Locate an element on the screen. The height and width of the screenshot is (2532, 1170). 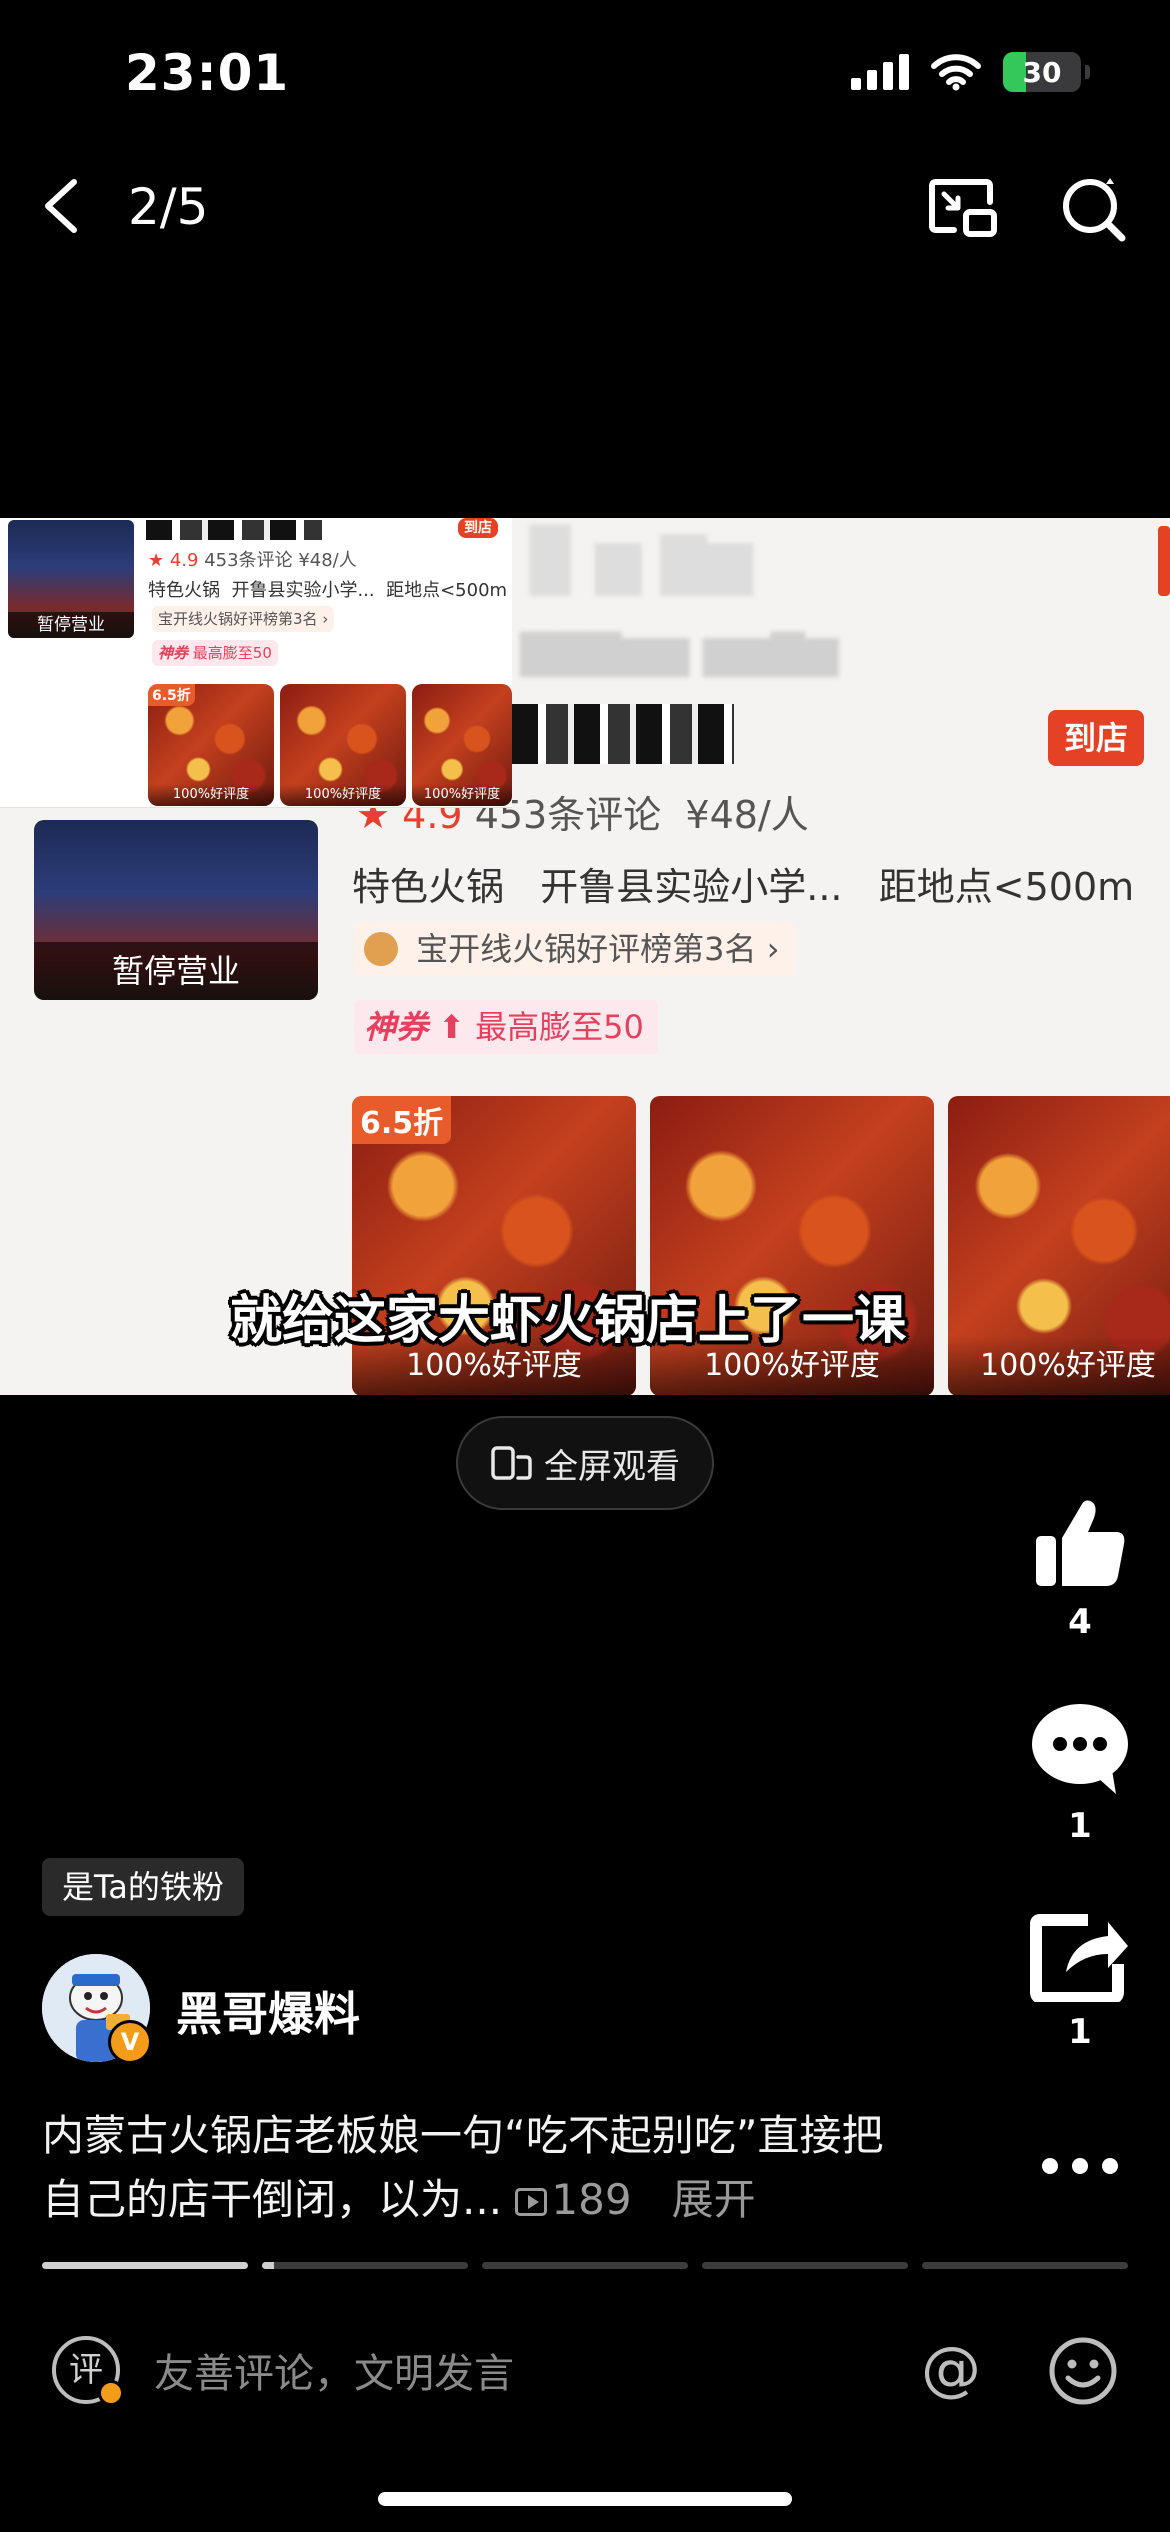
main-category-line: 特色火锅 开鲁县实验小学... 距地点<500m is located at coordinates (743, 883).